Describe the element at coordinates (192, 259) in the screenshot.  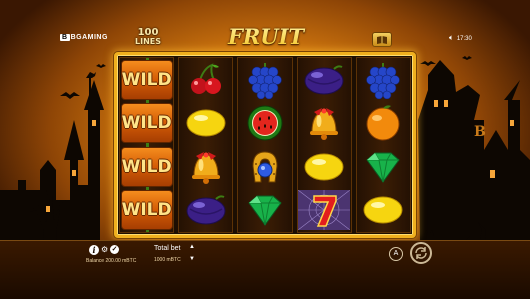
I see `bet-decrease-icon: ▼` at that location.